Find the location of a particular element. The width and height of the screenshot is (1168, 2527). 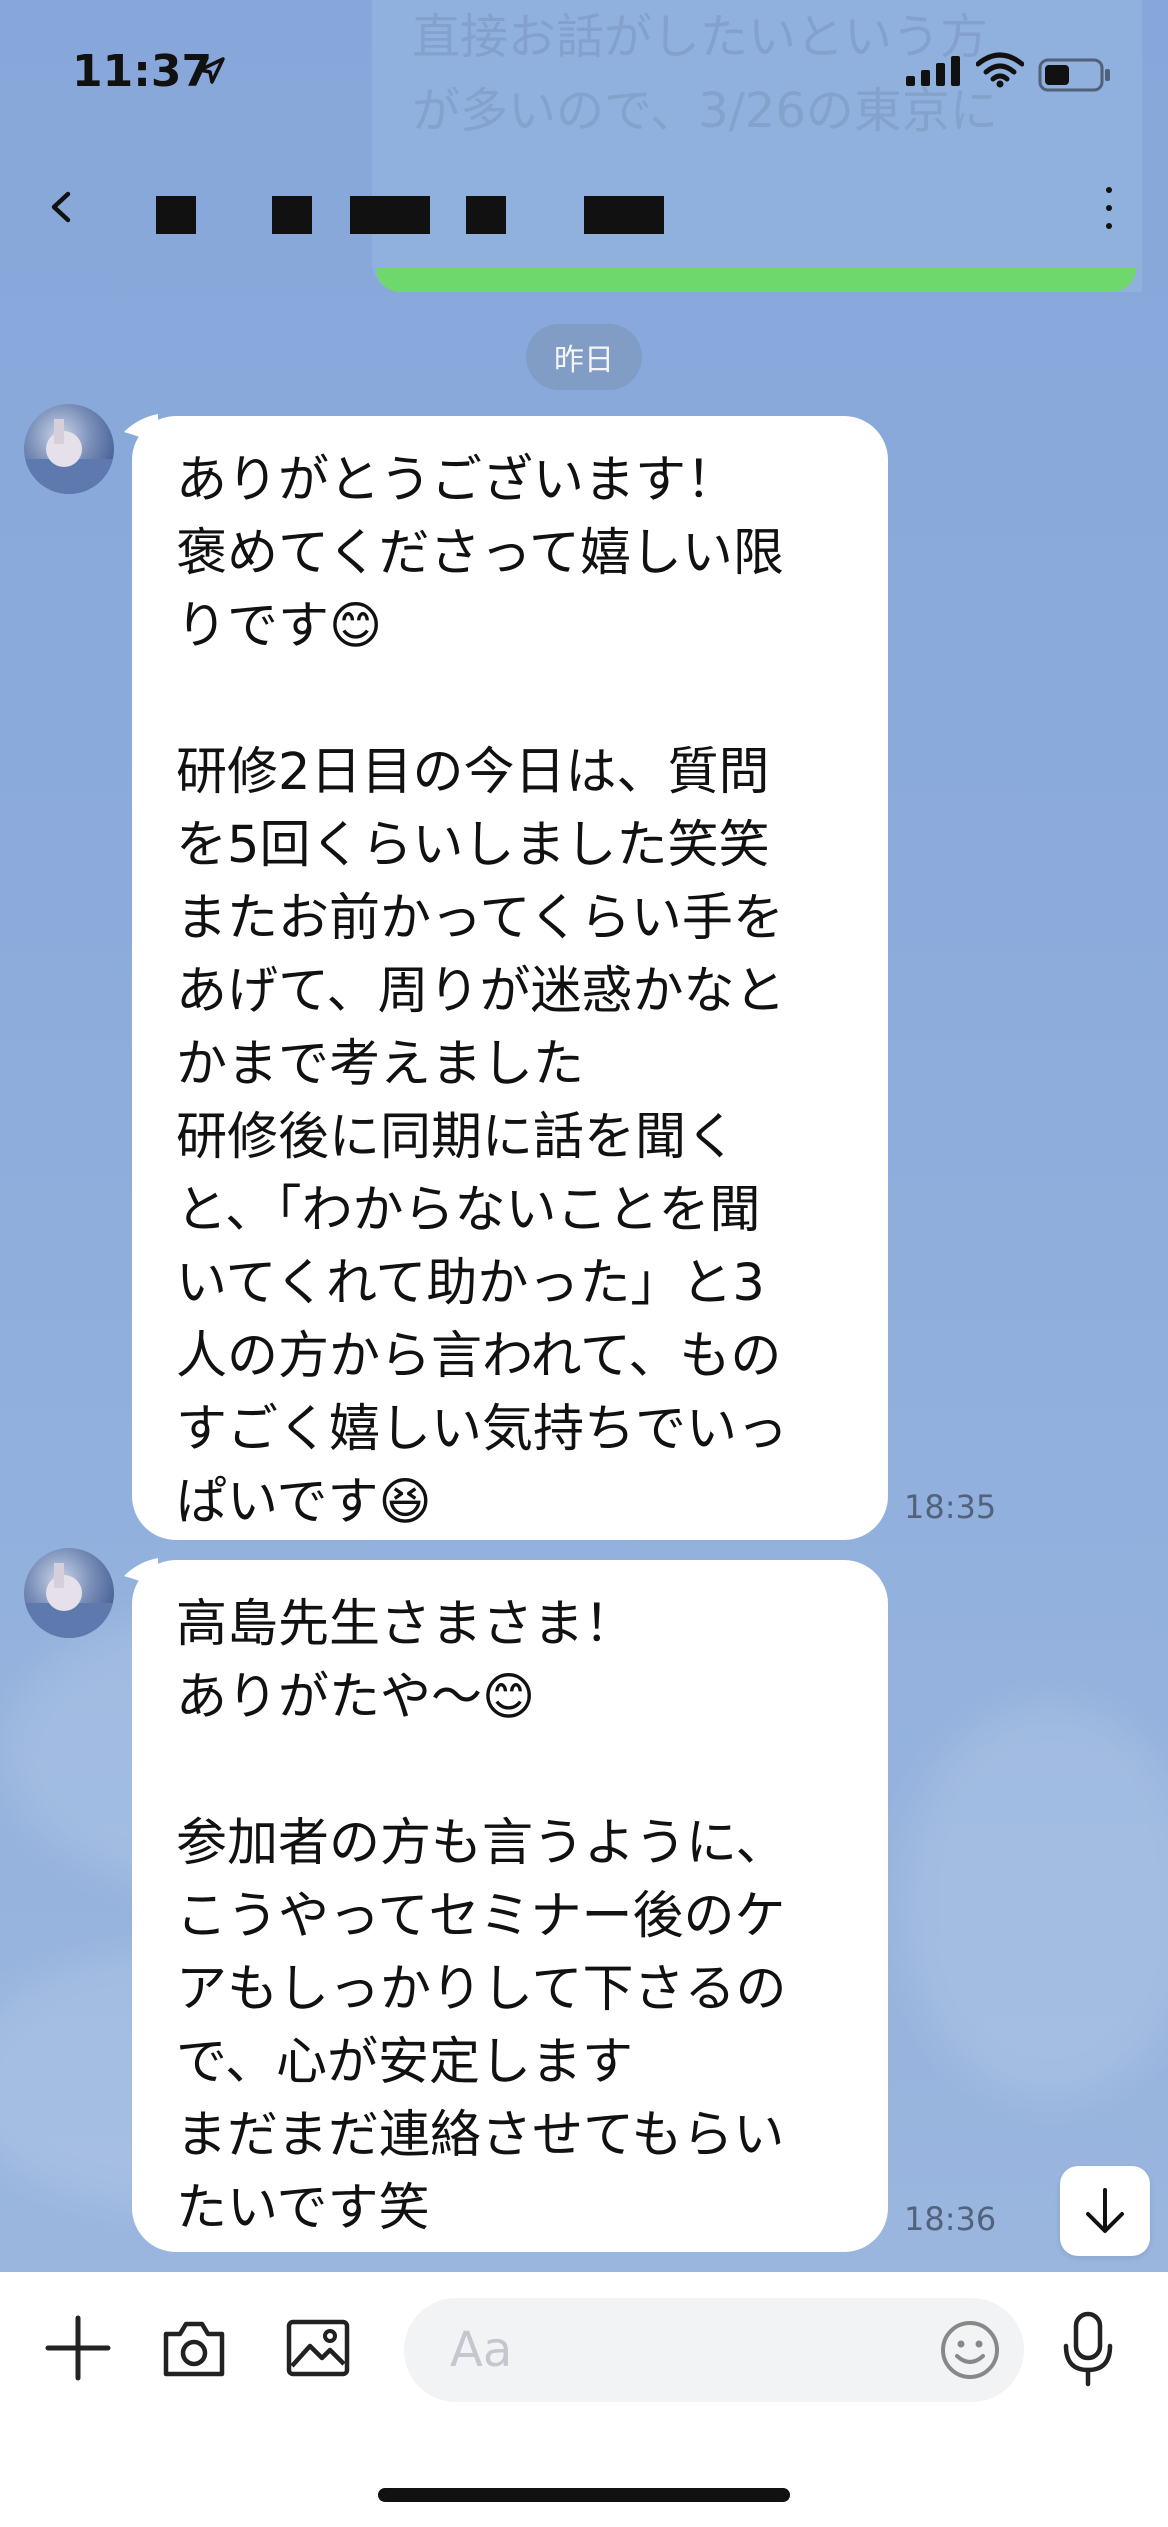

emoji-icon is located at coordinates (970, 2350).